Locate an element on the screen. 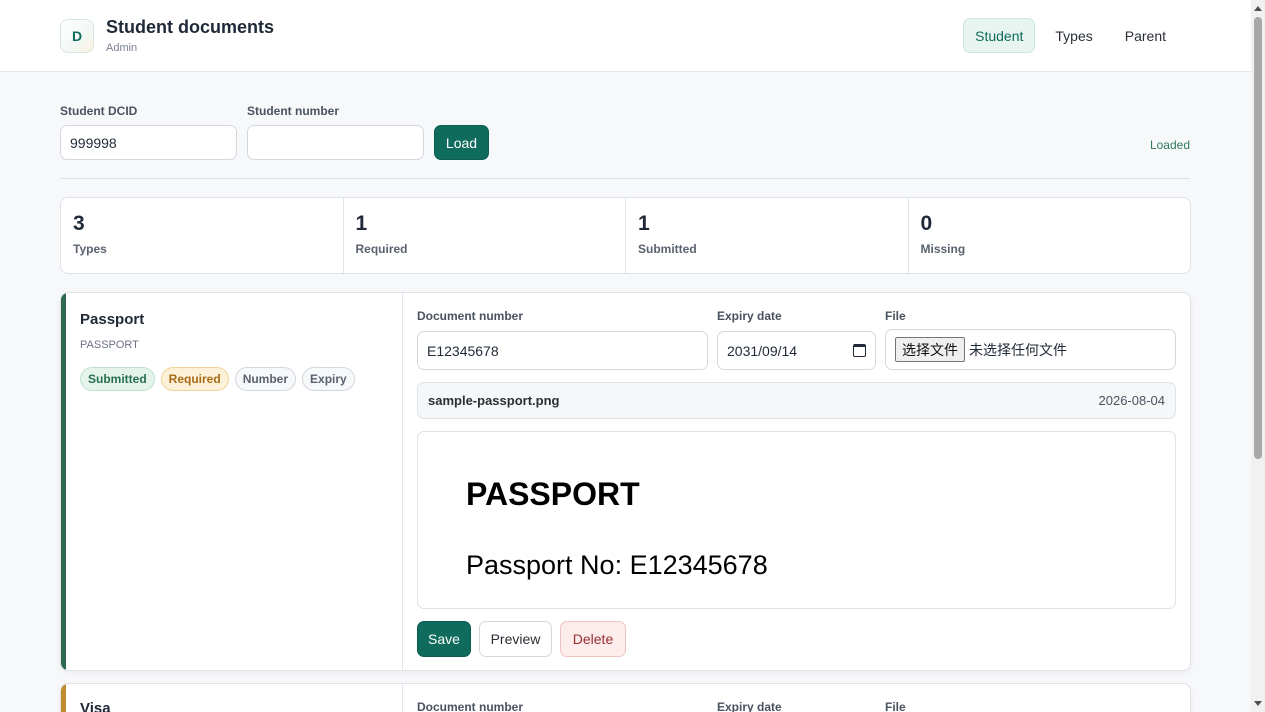 The image size is (1265, 712). top-nav: Student Types Parent is located at coordinates (1070, 35).